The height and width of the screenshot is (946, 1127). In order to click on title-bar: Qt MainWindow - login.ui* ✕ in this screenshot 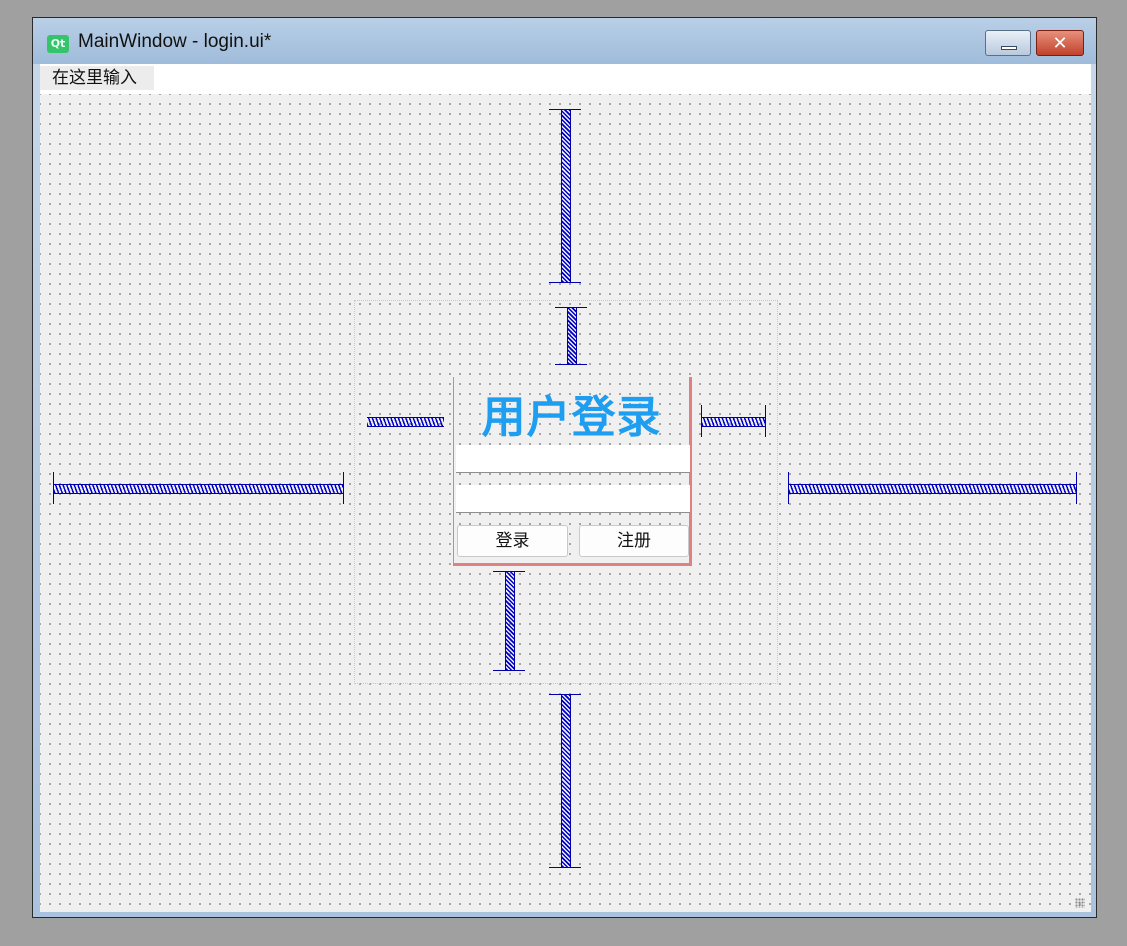, I will do `click(564, 41)`.